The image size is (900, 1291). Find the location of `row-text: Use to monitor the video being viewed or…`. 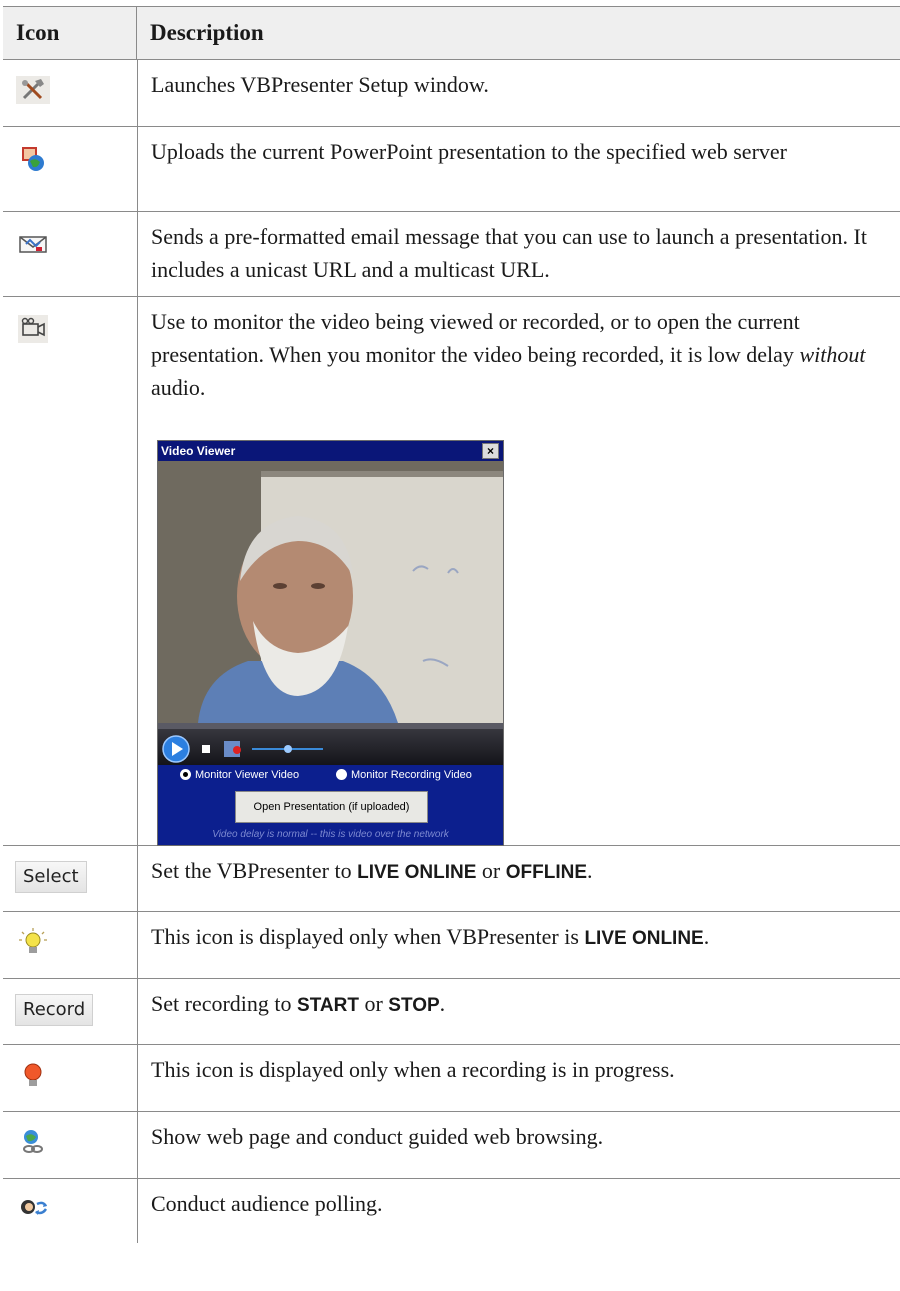

row-text: Use to monitor the video being viewed or… is located at coordinates (508, 354).